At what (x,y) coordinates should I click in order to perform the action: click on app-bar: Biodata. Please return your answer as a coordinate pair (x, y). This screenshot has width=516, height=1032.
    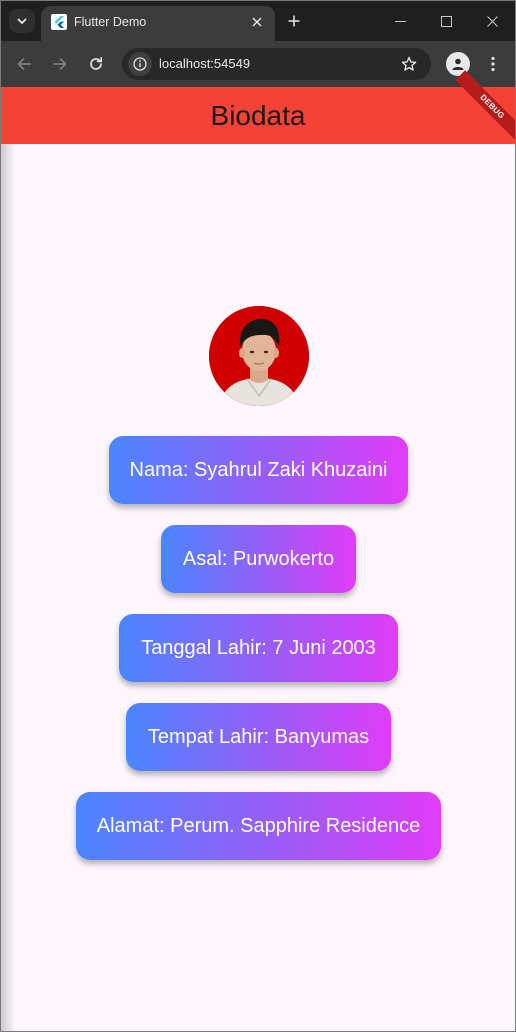
    Looking at the image, I should click on (258, 115).